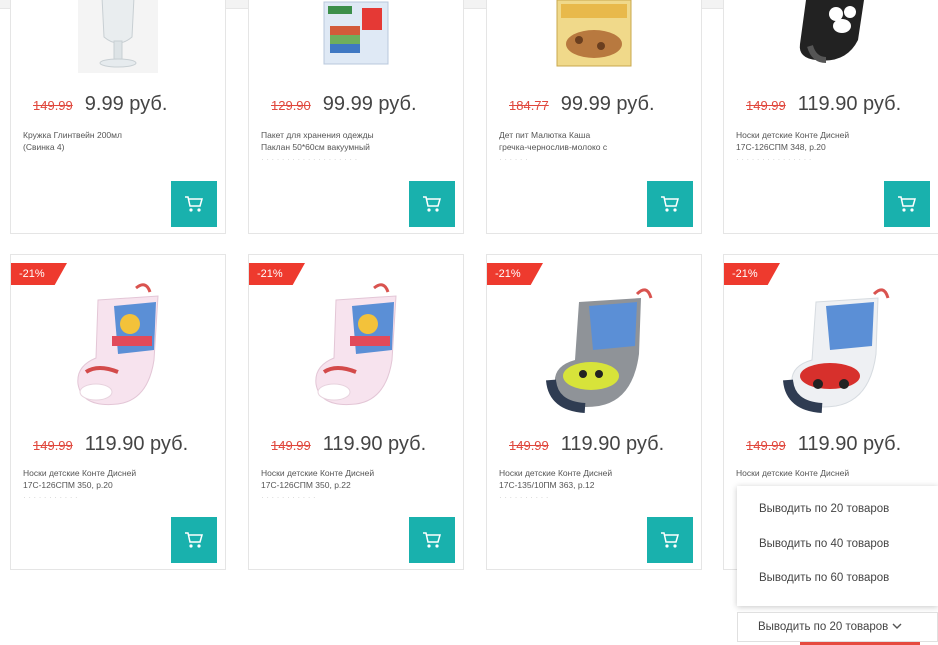 Image resolution: width=938 pixels, height=645 pixels. What do you see at coordinates (356, 33) in the screenshot?
I see `vacuum-bag-image` at bounding box center [356, 33].